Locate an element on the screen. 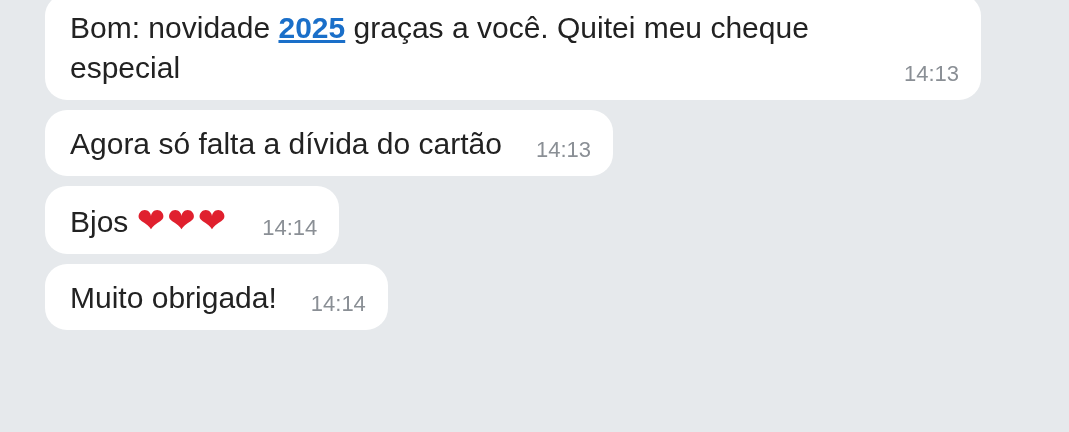 This screenshot has height=432, width=1069. heart-emoji: ❤❤❤ is located at coordinates (182, 220).